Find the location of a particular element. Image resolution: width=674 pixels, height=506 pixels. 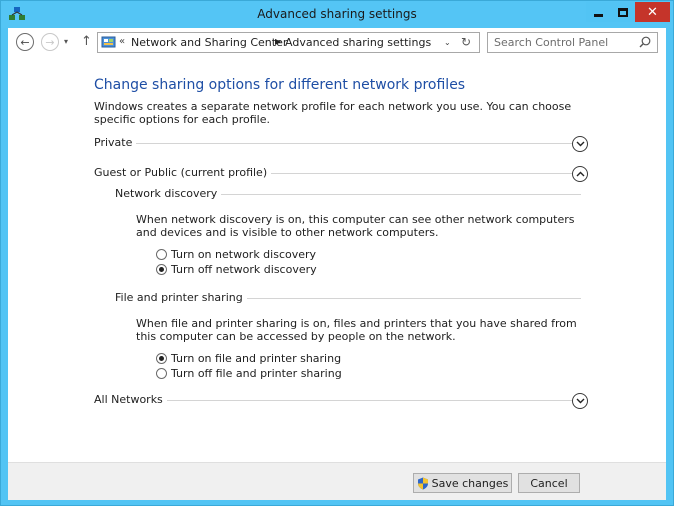

save-changes-button: Save changes is located at coordinates (462, 483).